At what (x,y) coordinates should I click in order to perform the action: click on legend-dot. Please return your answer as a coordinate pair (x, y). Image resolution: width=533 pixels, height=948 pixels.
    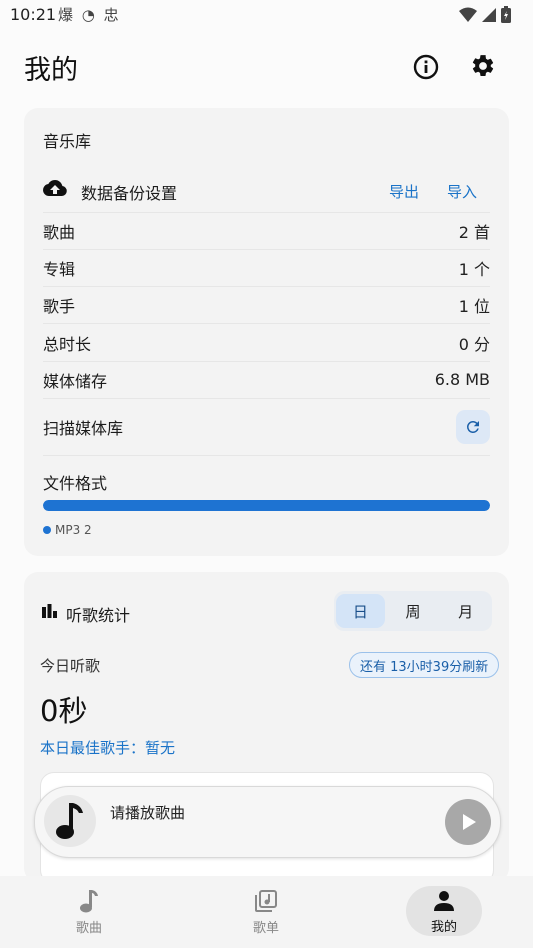
    Looking at the image, I should click on (47, 530).